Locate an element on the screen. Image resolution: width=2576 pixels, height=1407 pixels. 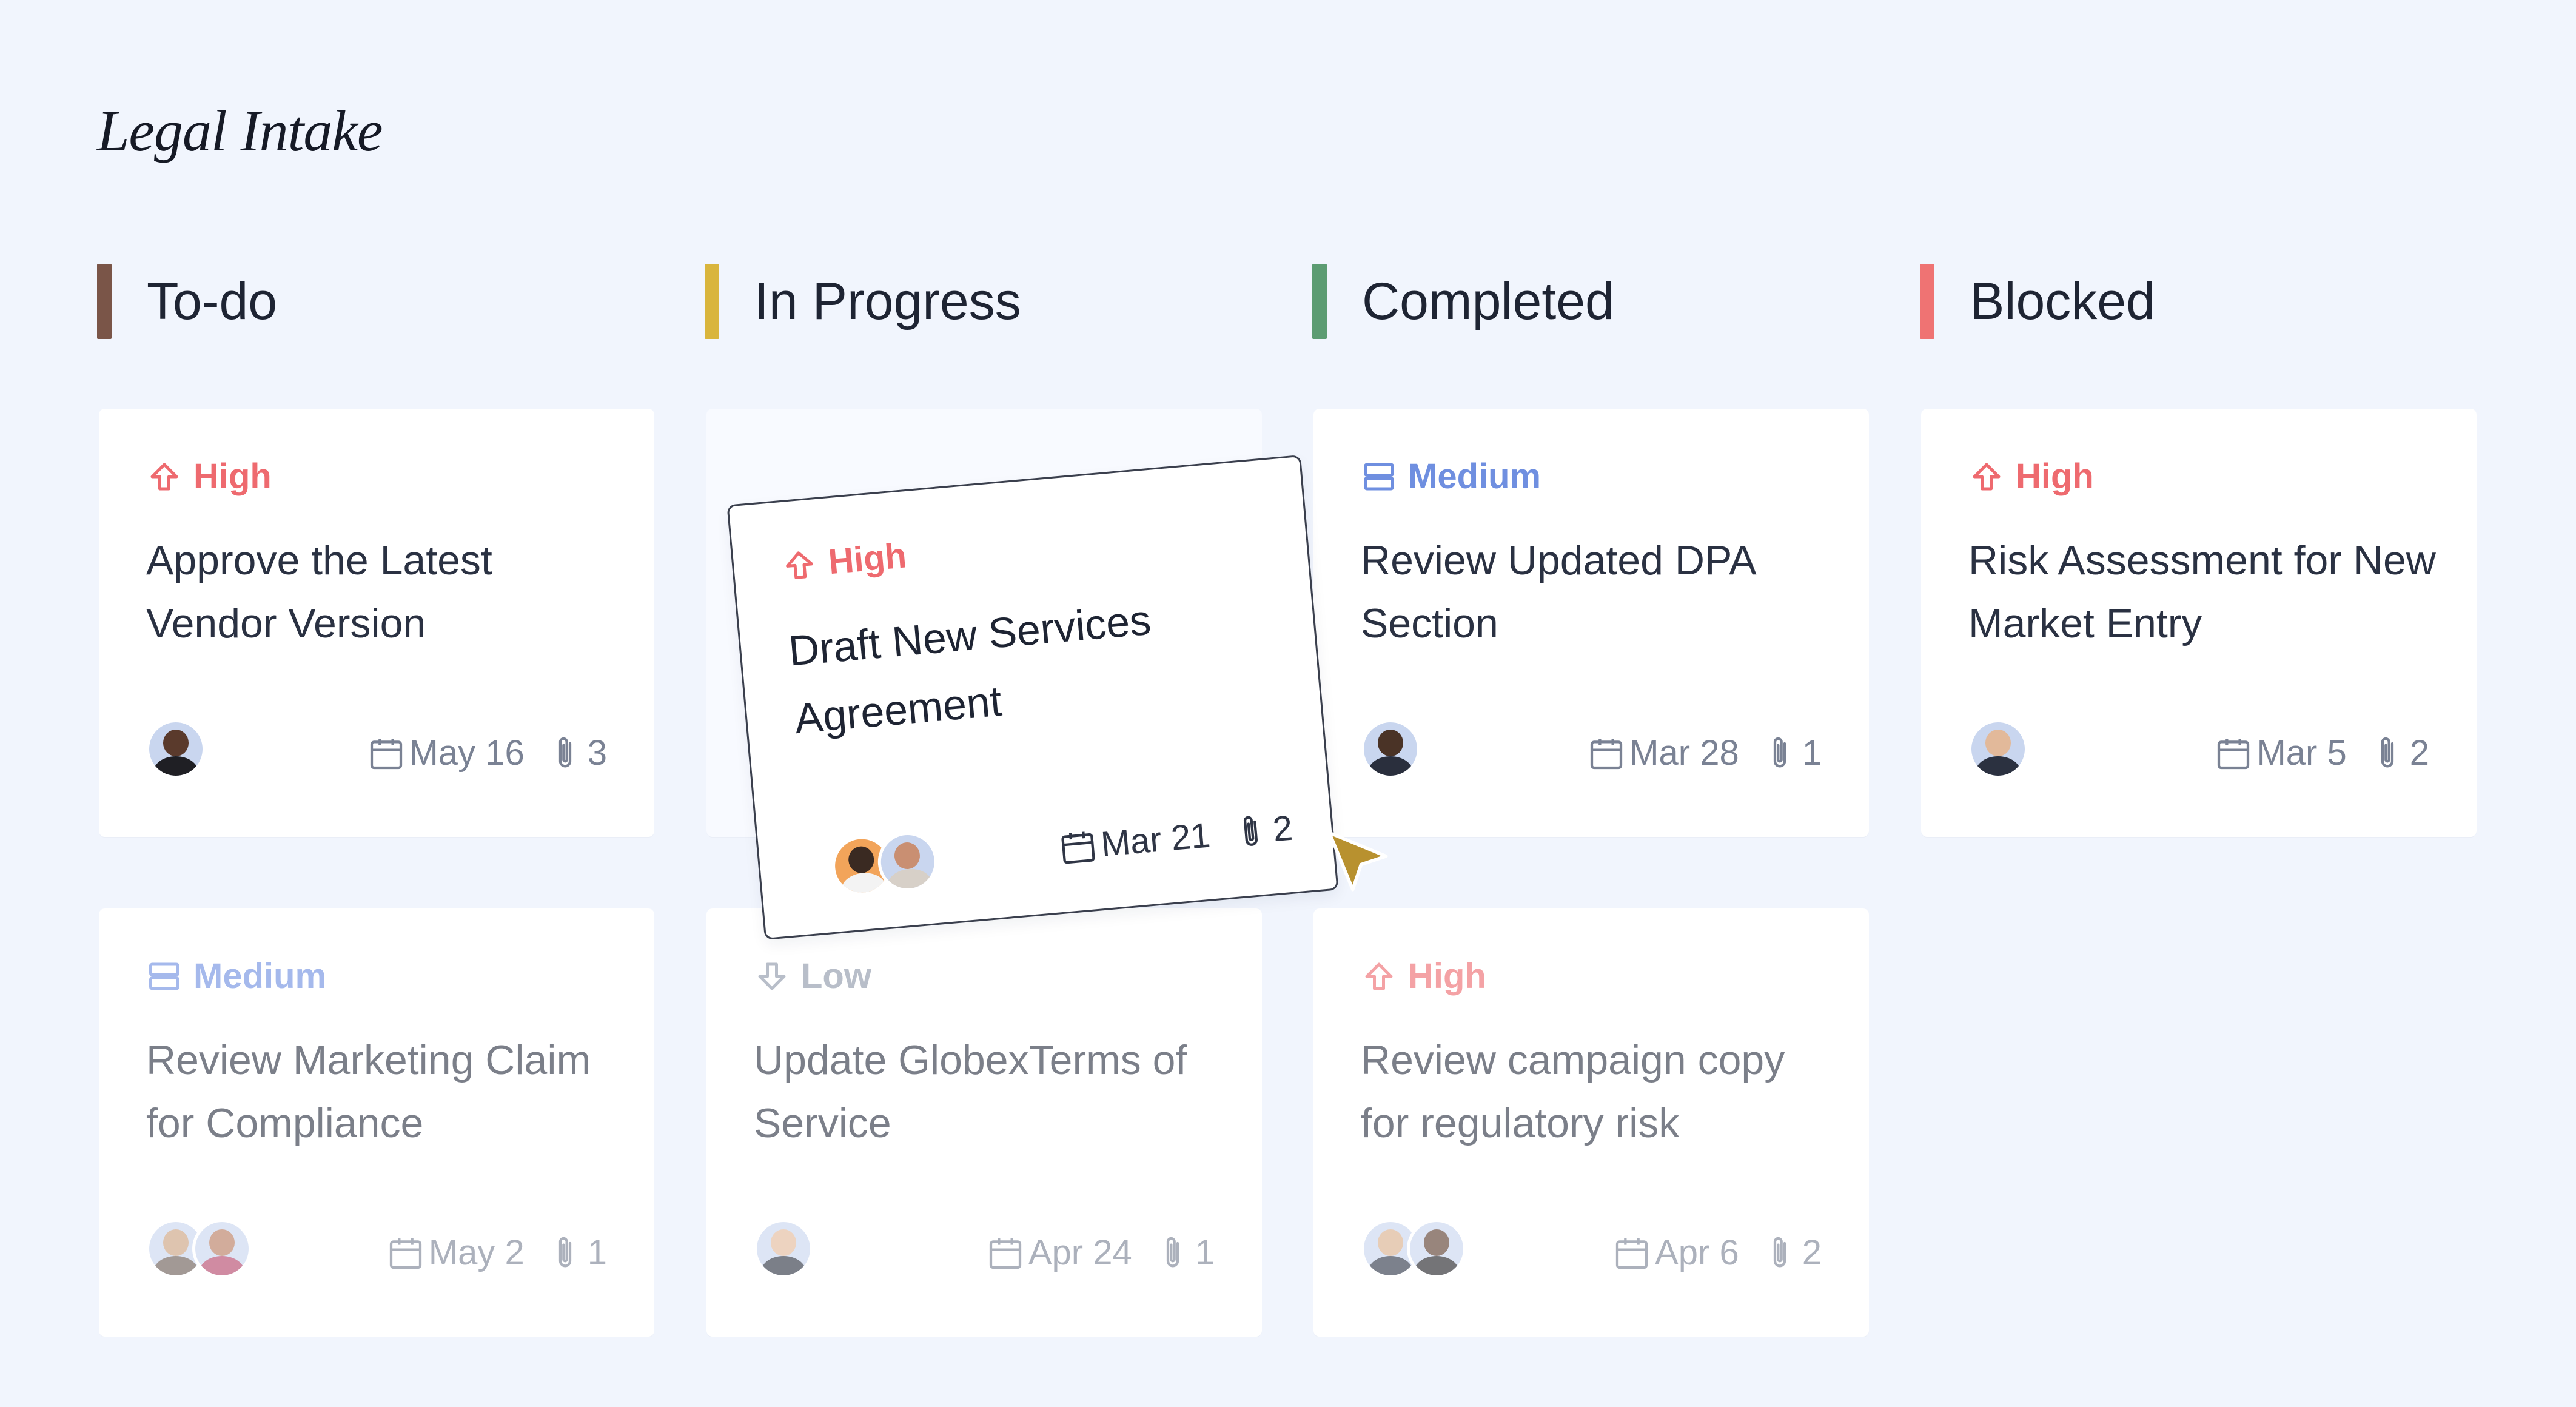
column-header-in-progress: In Progress is located at coordinates (863, 301).